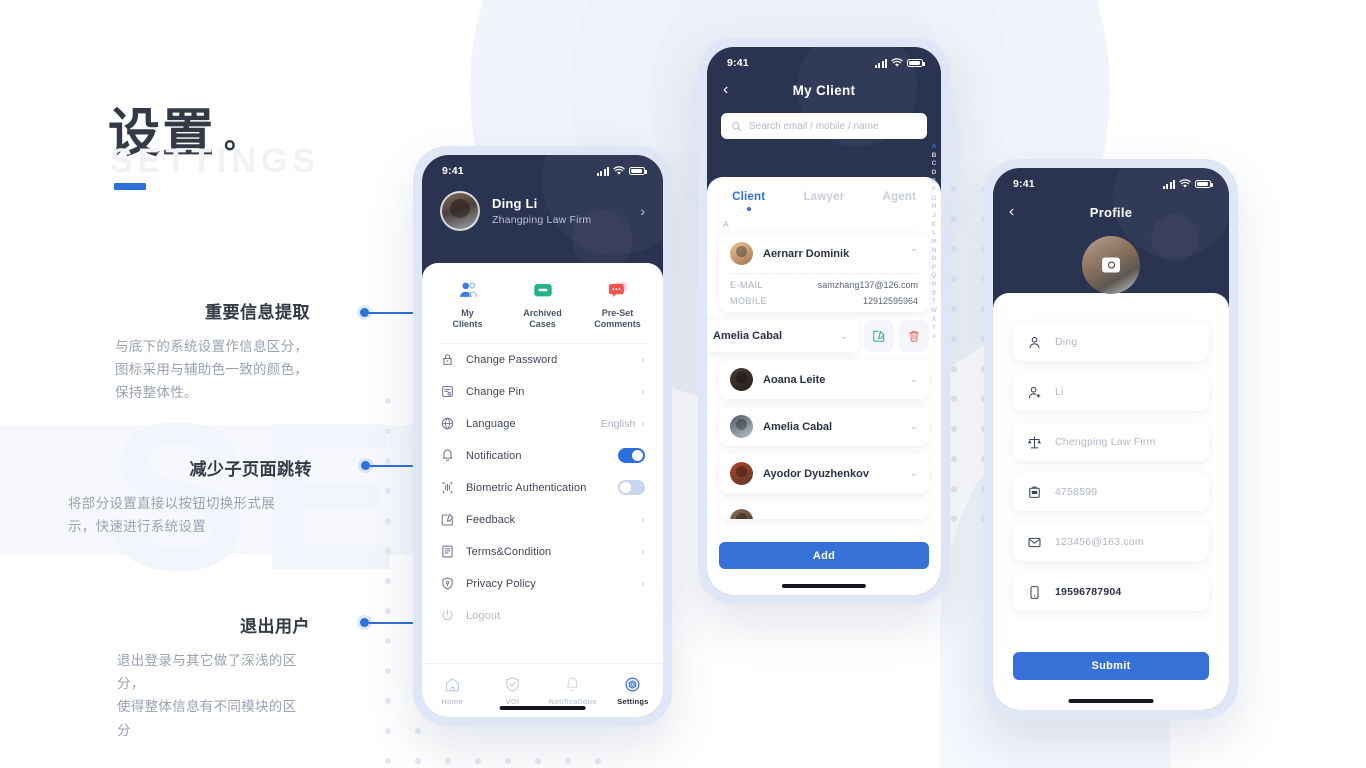 This screenshot has width=1366, height=768. What do you see at coordinates (1111, 212) in the screenshot?
I see `profile-title: Profile` at bounding box center [1111, 212].